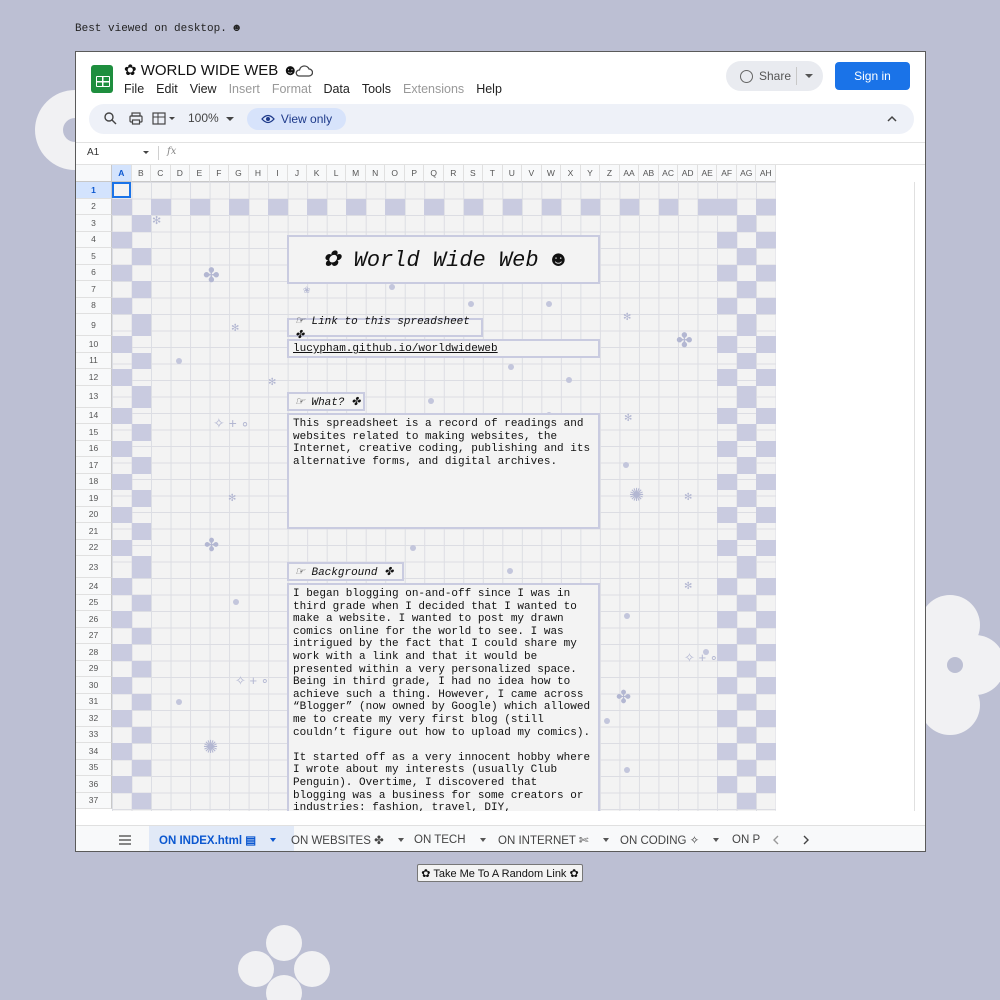 The height and width of the screenshot is (1000, 1000). What do you see at coordinates (146, 152) in the screenshot?
I see `name-box-dropdown-icon` at bounding box center [146, 152].